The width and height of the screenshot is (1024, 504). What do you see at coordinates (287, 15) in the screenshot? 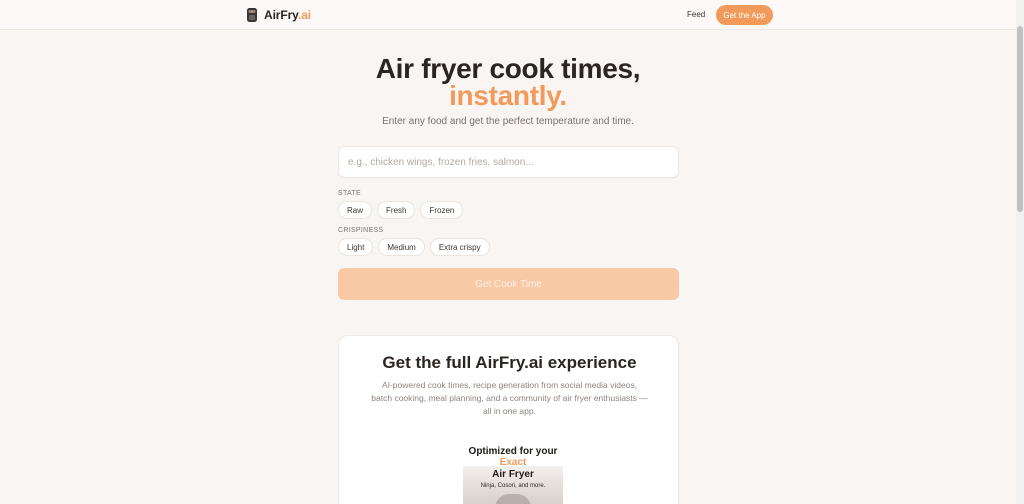
I see `brand-name: AirFry.ai` at bounding box center [287, 15].